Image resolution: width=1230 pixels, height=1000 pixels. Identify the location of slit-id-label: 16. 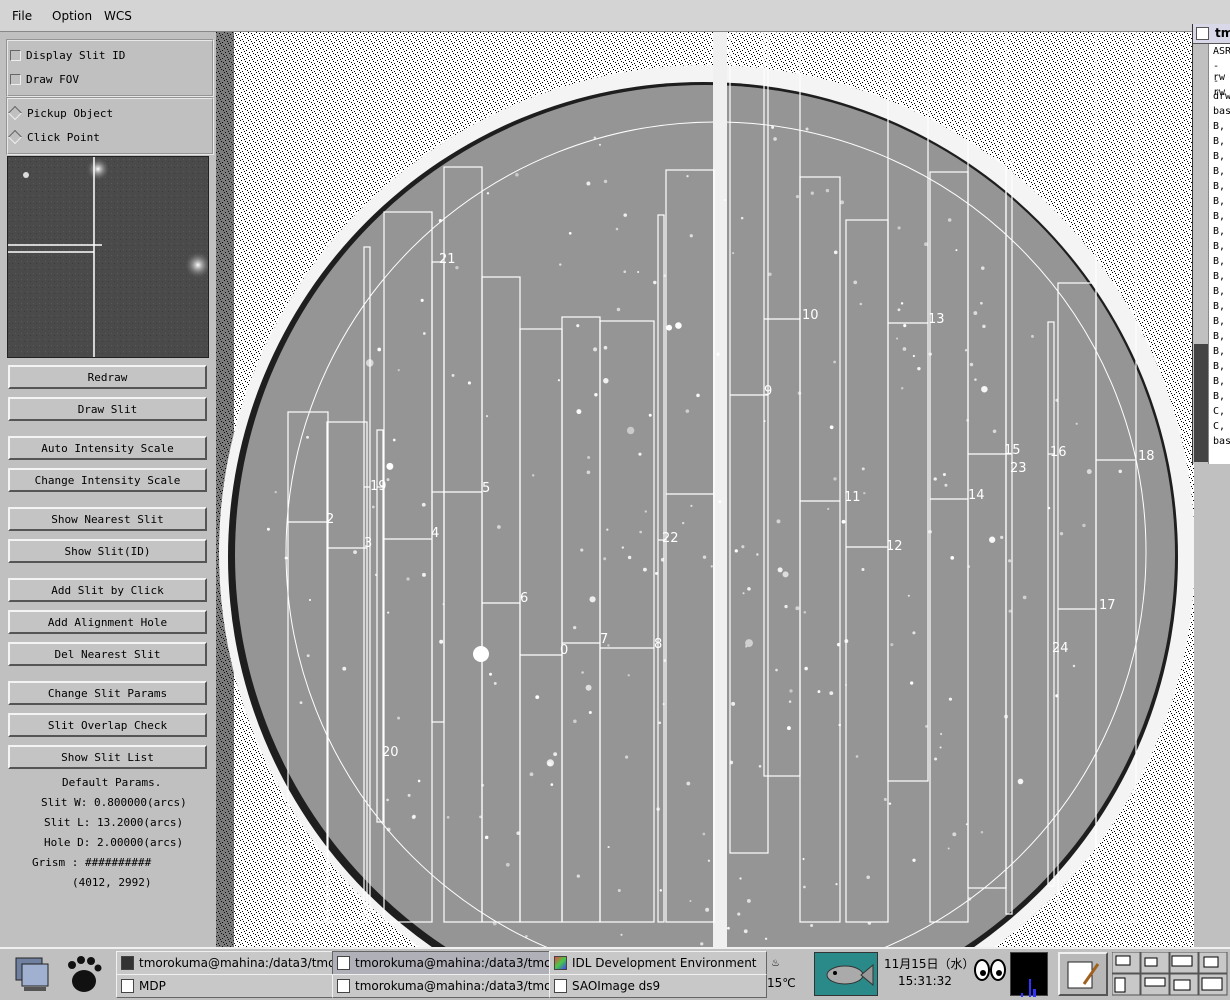
(1058, 452).